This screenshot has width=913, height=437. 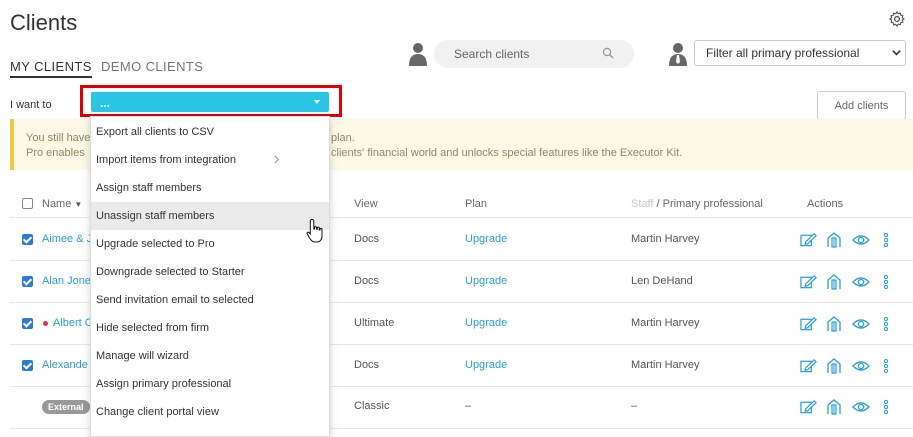 I want to click on column-header-professional: Staff / Primary professional, so click(x=697, y=204).